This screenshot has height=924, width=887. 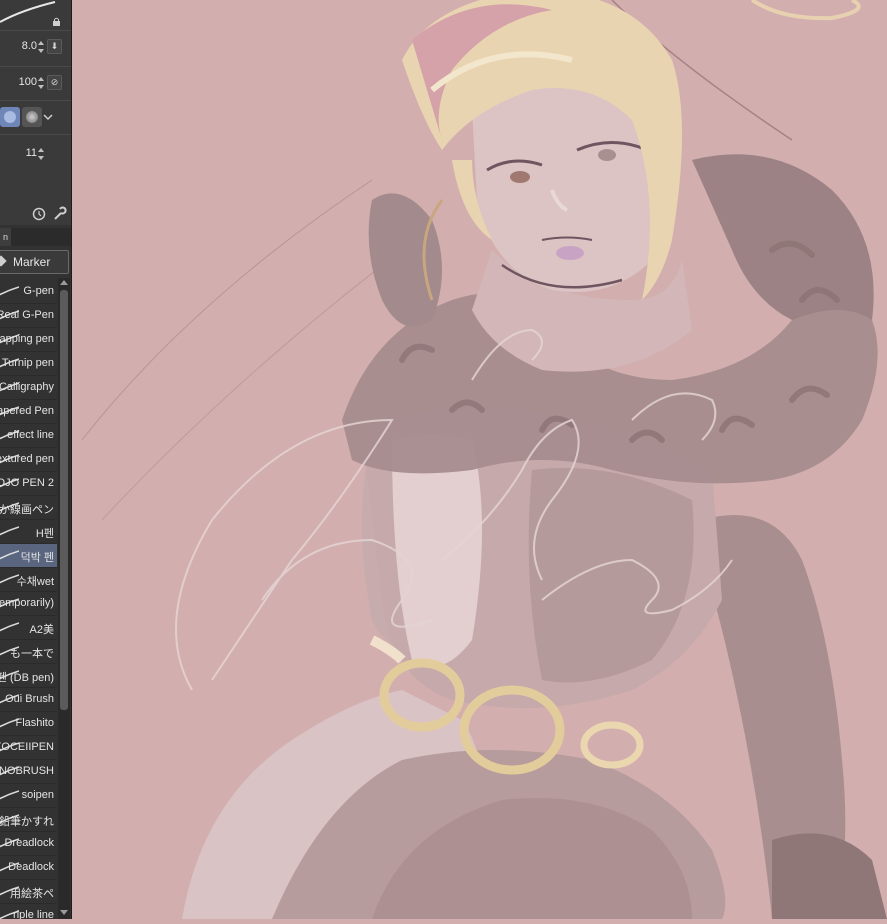 What do you see at coordinates (37, 795) in the screenshot?
I see `brush-name: soipen` at bounding box center [37, 795].